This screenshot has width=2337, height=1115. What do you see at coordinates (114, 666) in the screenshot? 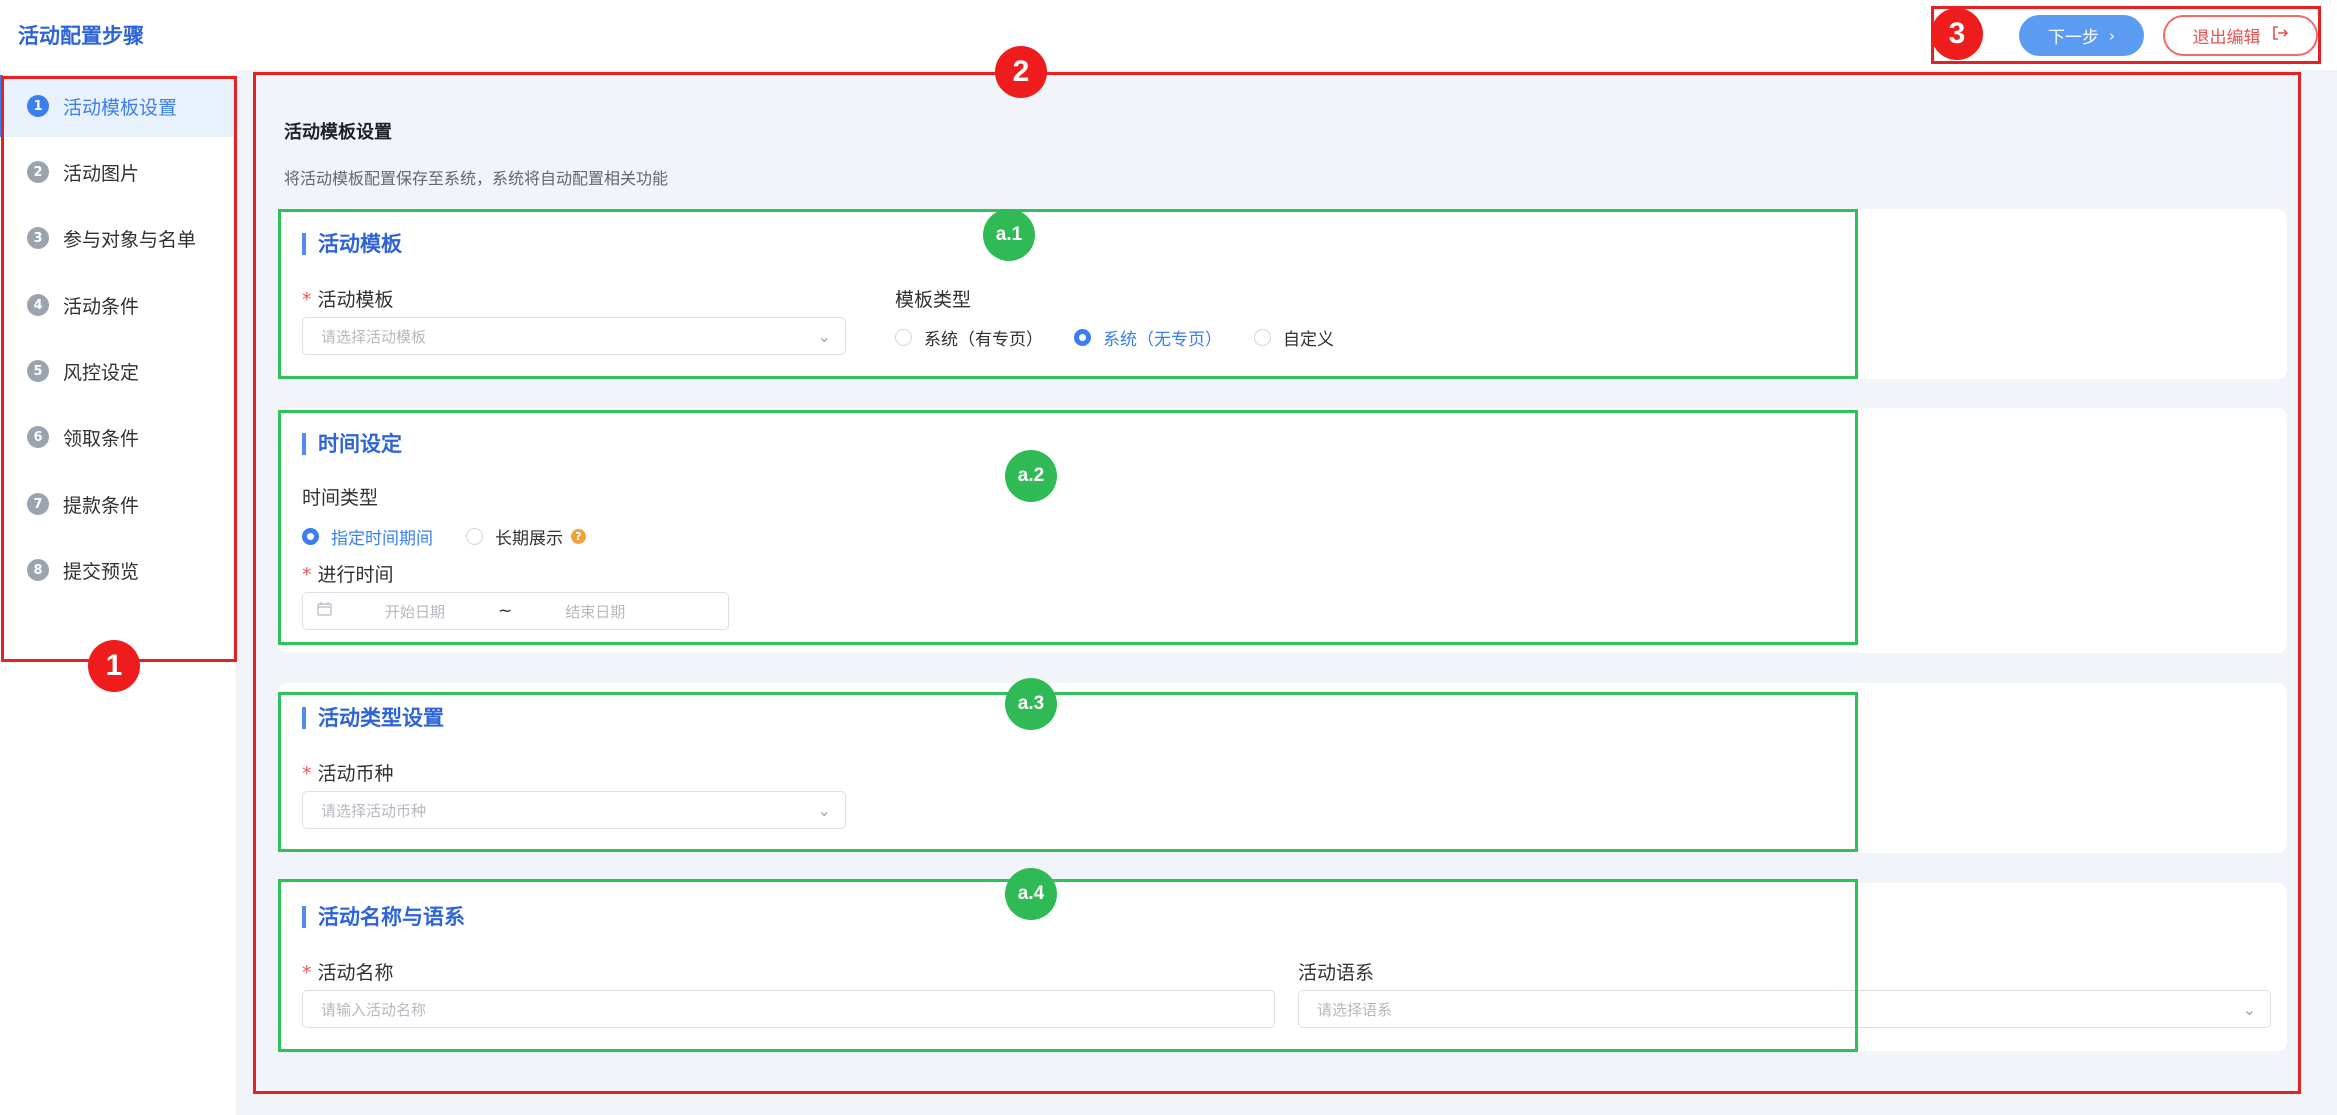
I see `annotation-badge-1: 1` at bounding box center [114, 666].